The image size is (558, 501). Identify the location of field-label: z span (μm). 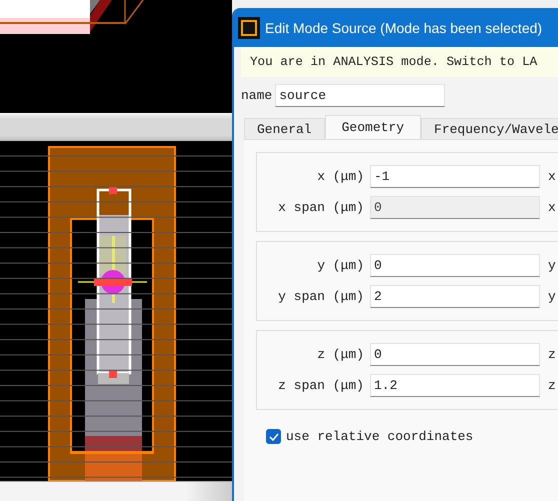
(321, 385).